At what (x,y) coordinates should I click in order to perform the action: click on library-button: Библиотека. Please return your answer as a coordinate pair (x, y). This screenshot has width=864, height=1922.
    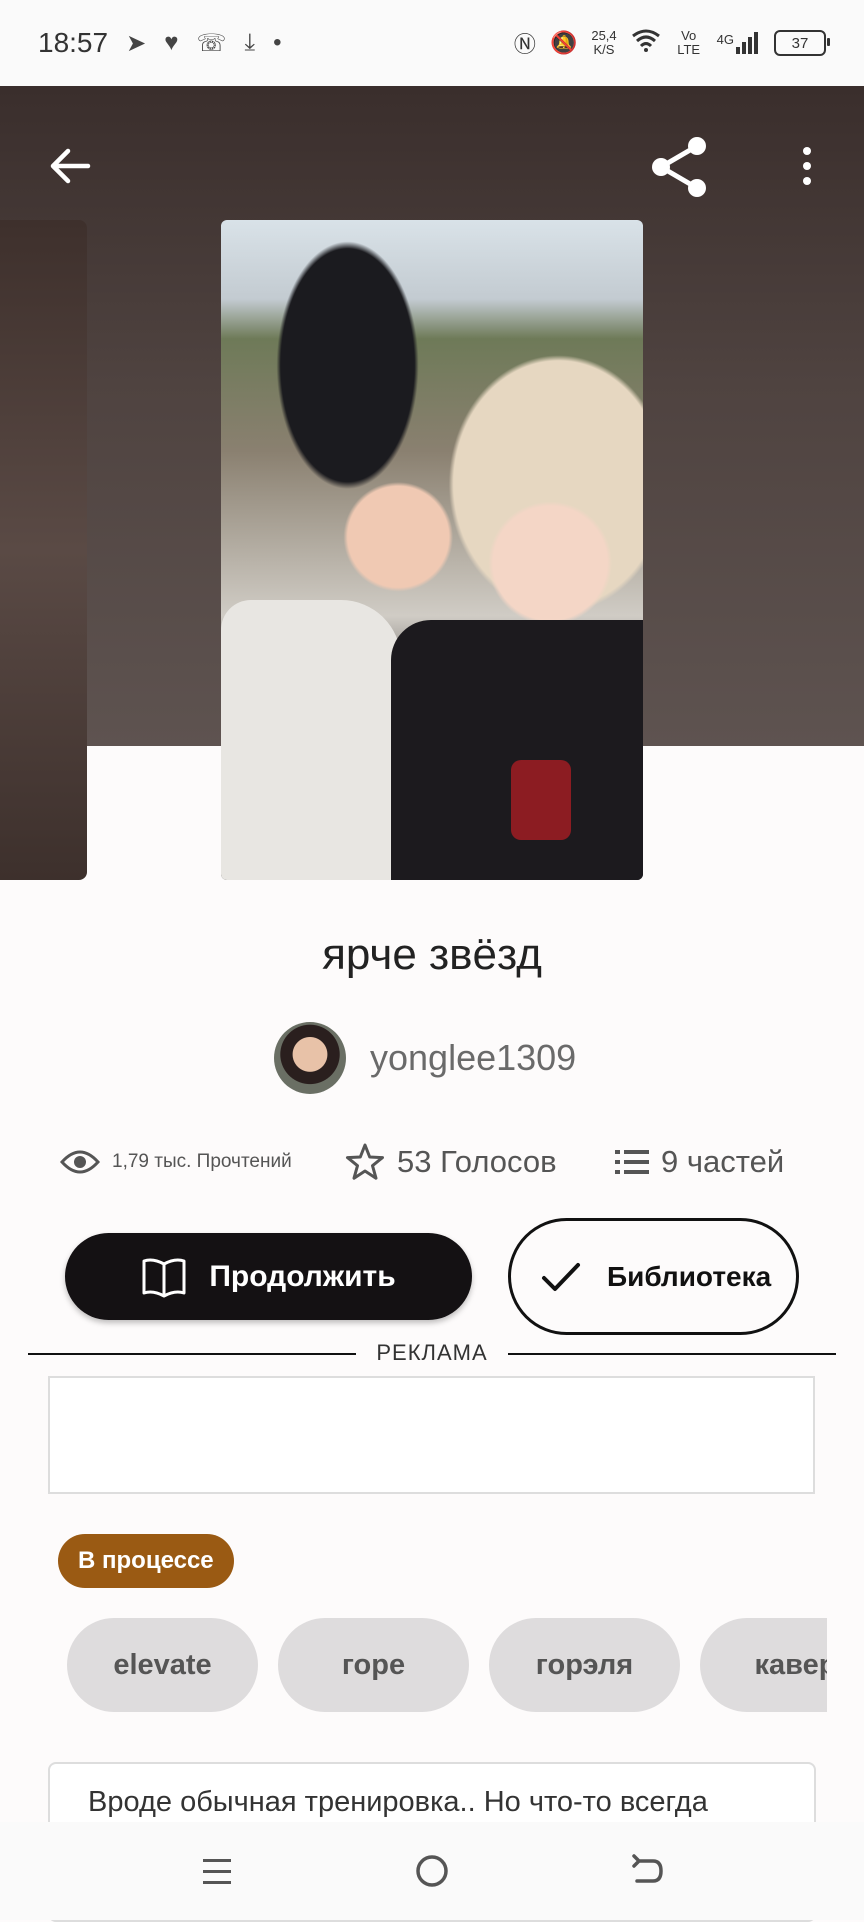
    Looking at the image, I should click on (653, 1276).